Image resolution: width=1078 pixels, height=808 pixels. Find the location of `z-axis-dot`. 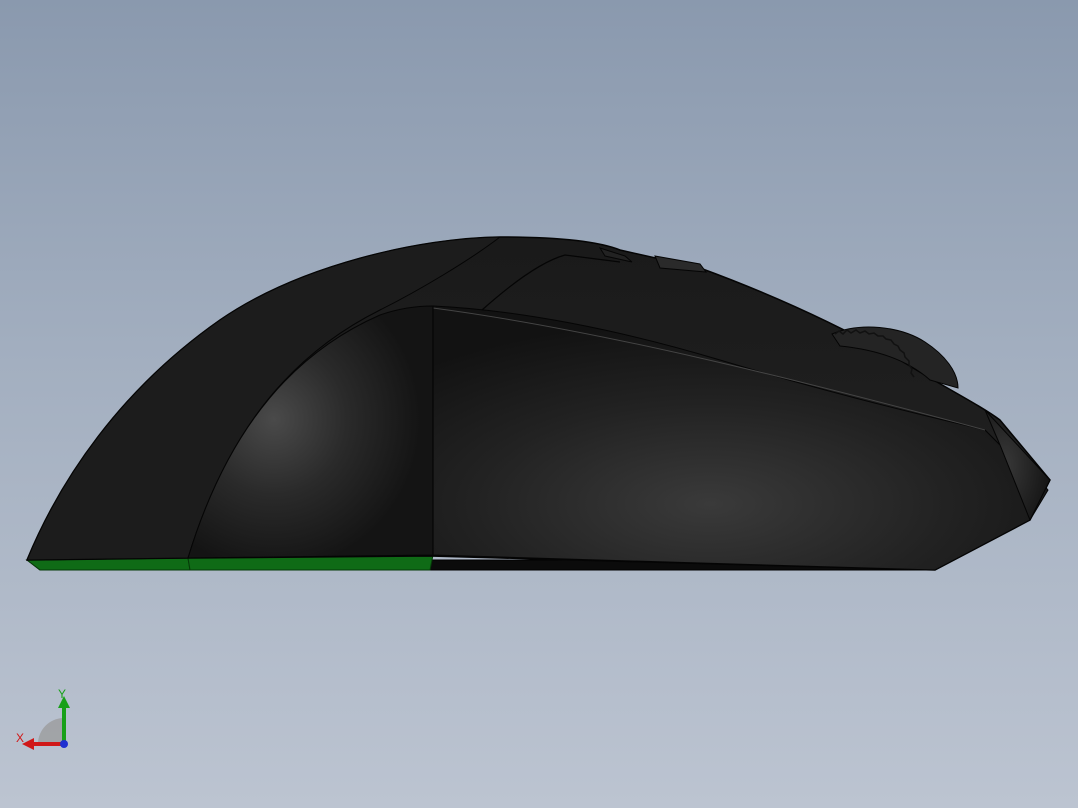

z-axis-dot is located at coordinates (64, 744).